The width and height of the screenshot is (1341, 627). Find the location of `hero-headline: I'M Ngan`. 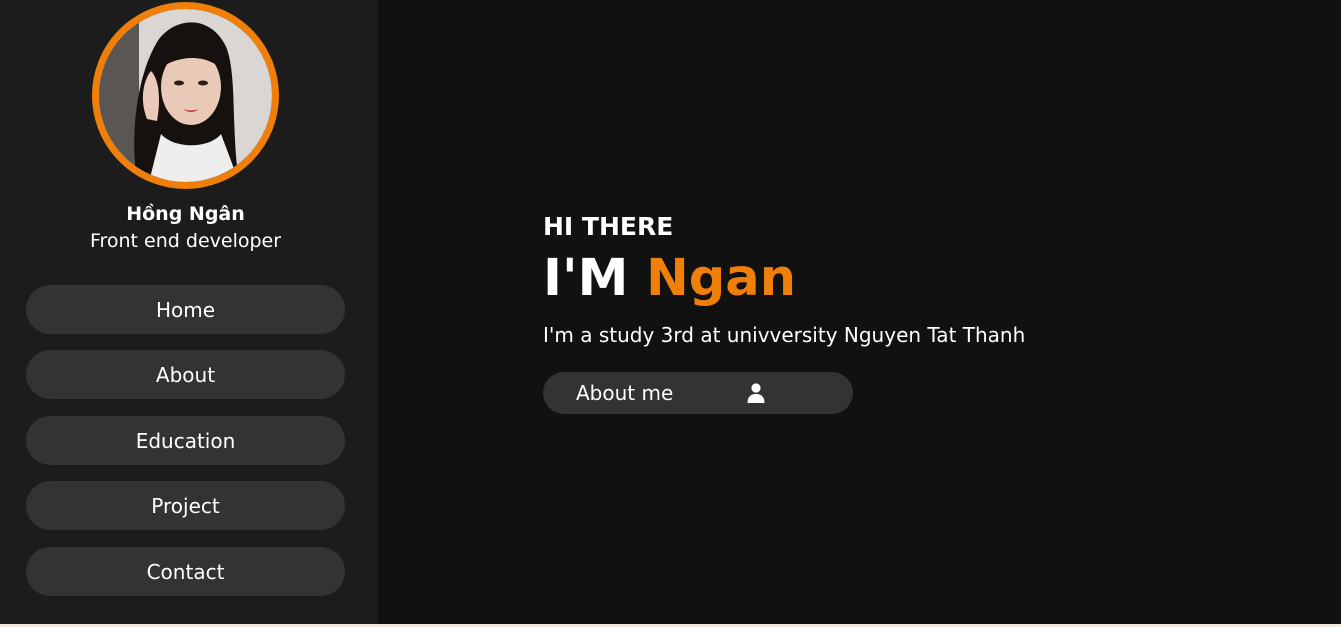

hero-headline: I'M Ngan is located at coordinates (669, 279).